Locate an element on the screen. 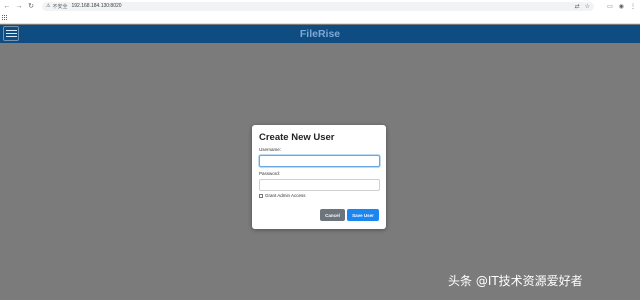 The image size is (640, 300). url-text: 192.168.184.130:8020 is located at coordinates (96, 6).